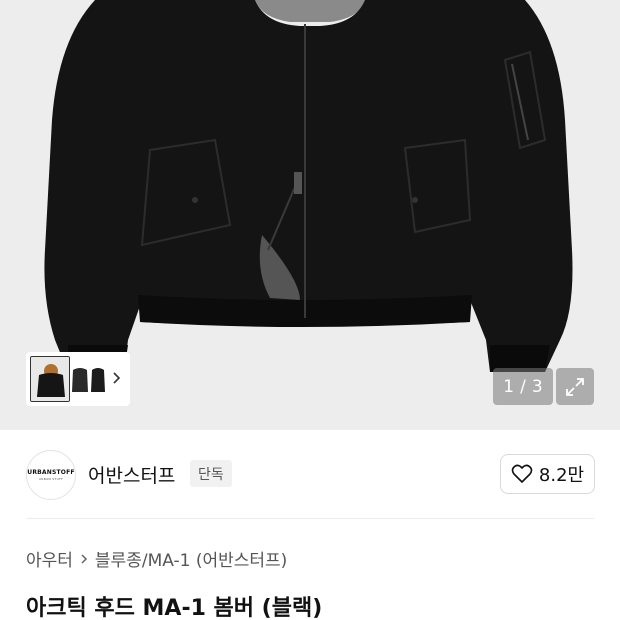 This screenshot has width=620, height=620. I want to click on breadcrumb-item-category: 아우터, so click(49, 558).